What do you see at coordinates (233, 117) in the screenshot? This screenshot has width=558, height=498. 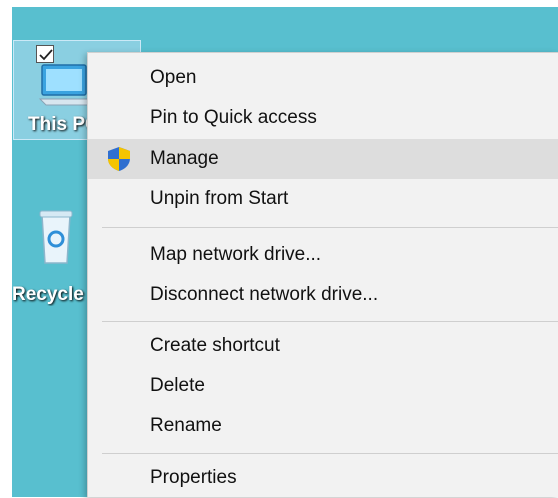 I see `menu-item-label: Pin to Quick access` at bounding box center [233, 117].